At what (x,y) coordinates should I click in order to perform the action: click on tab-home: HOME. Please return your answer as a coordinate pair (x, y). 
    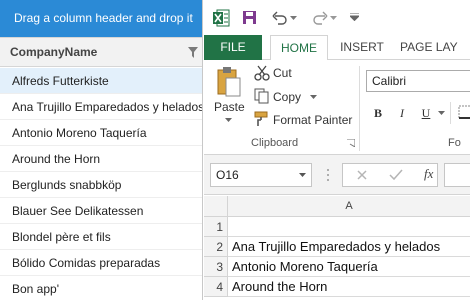
    Looking at the image, I should click on (299, 48).